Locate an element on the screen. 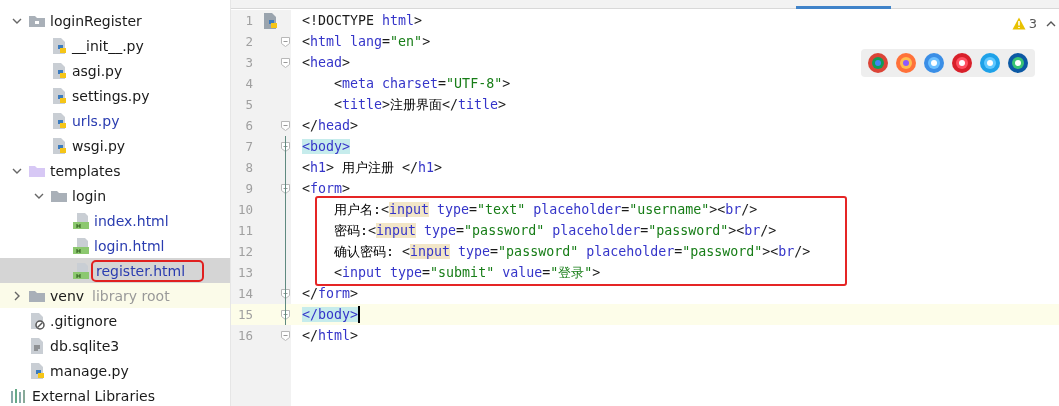 This screenshot has height=406, width=1059. ignored-file-icon is located at coordinates (37, 320).